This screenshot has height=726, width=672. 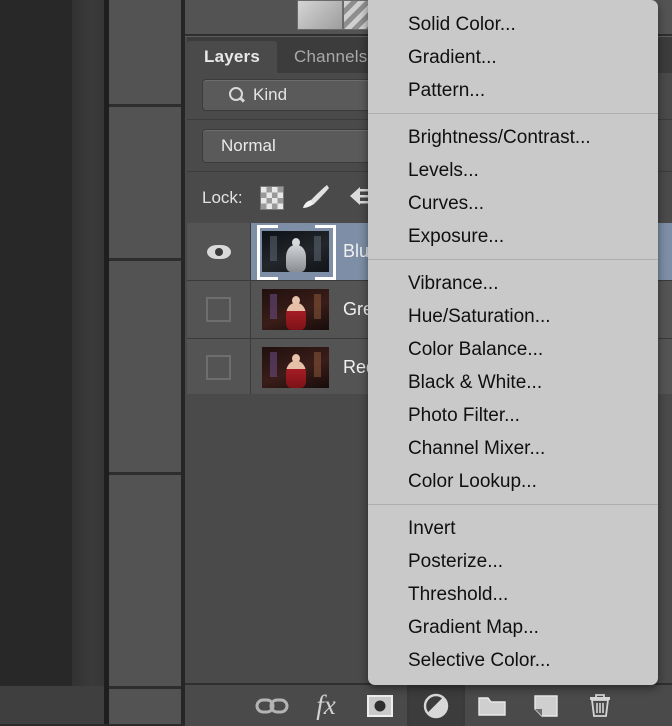 I want to click on layers-panel-bottom-bar: fx, so click(x=428, y=704).